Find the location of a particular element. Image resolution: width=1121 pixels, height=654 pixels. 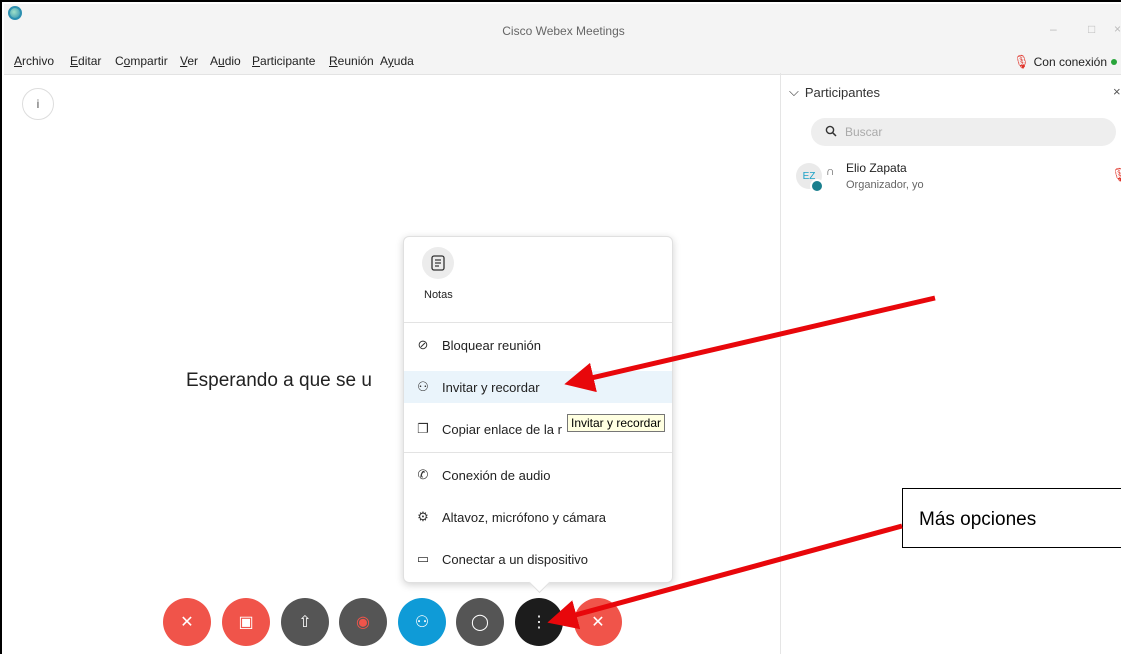

connect-device-item: ▭ Conectar a un dispositivo is located at coordinates (538, 559).